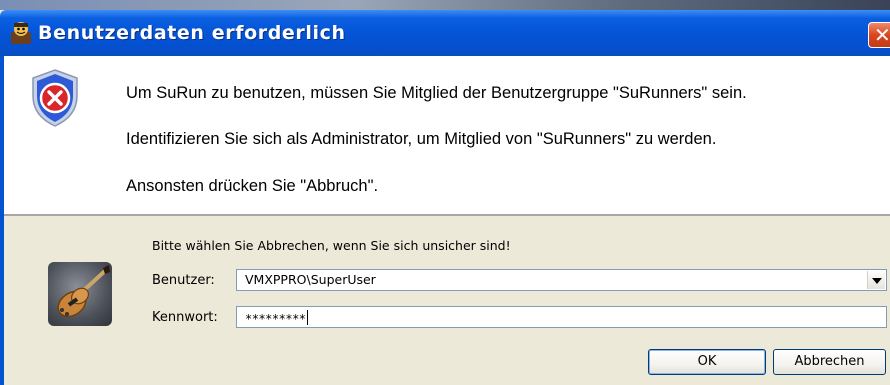 The width and height of the screenshot is (890, 385). Describe the element at coordinates (876, 280) in the screenshot. I see `chevron-down-icon` at that location.